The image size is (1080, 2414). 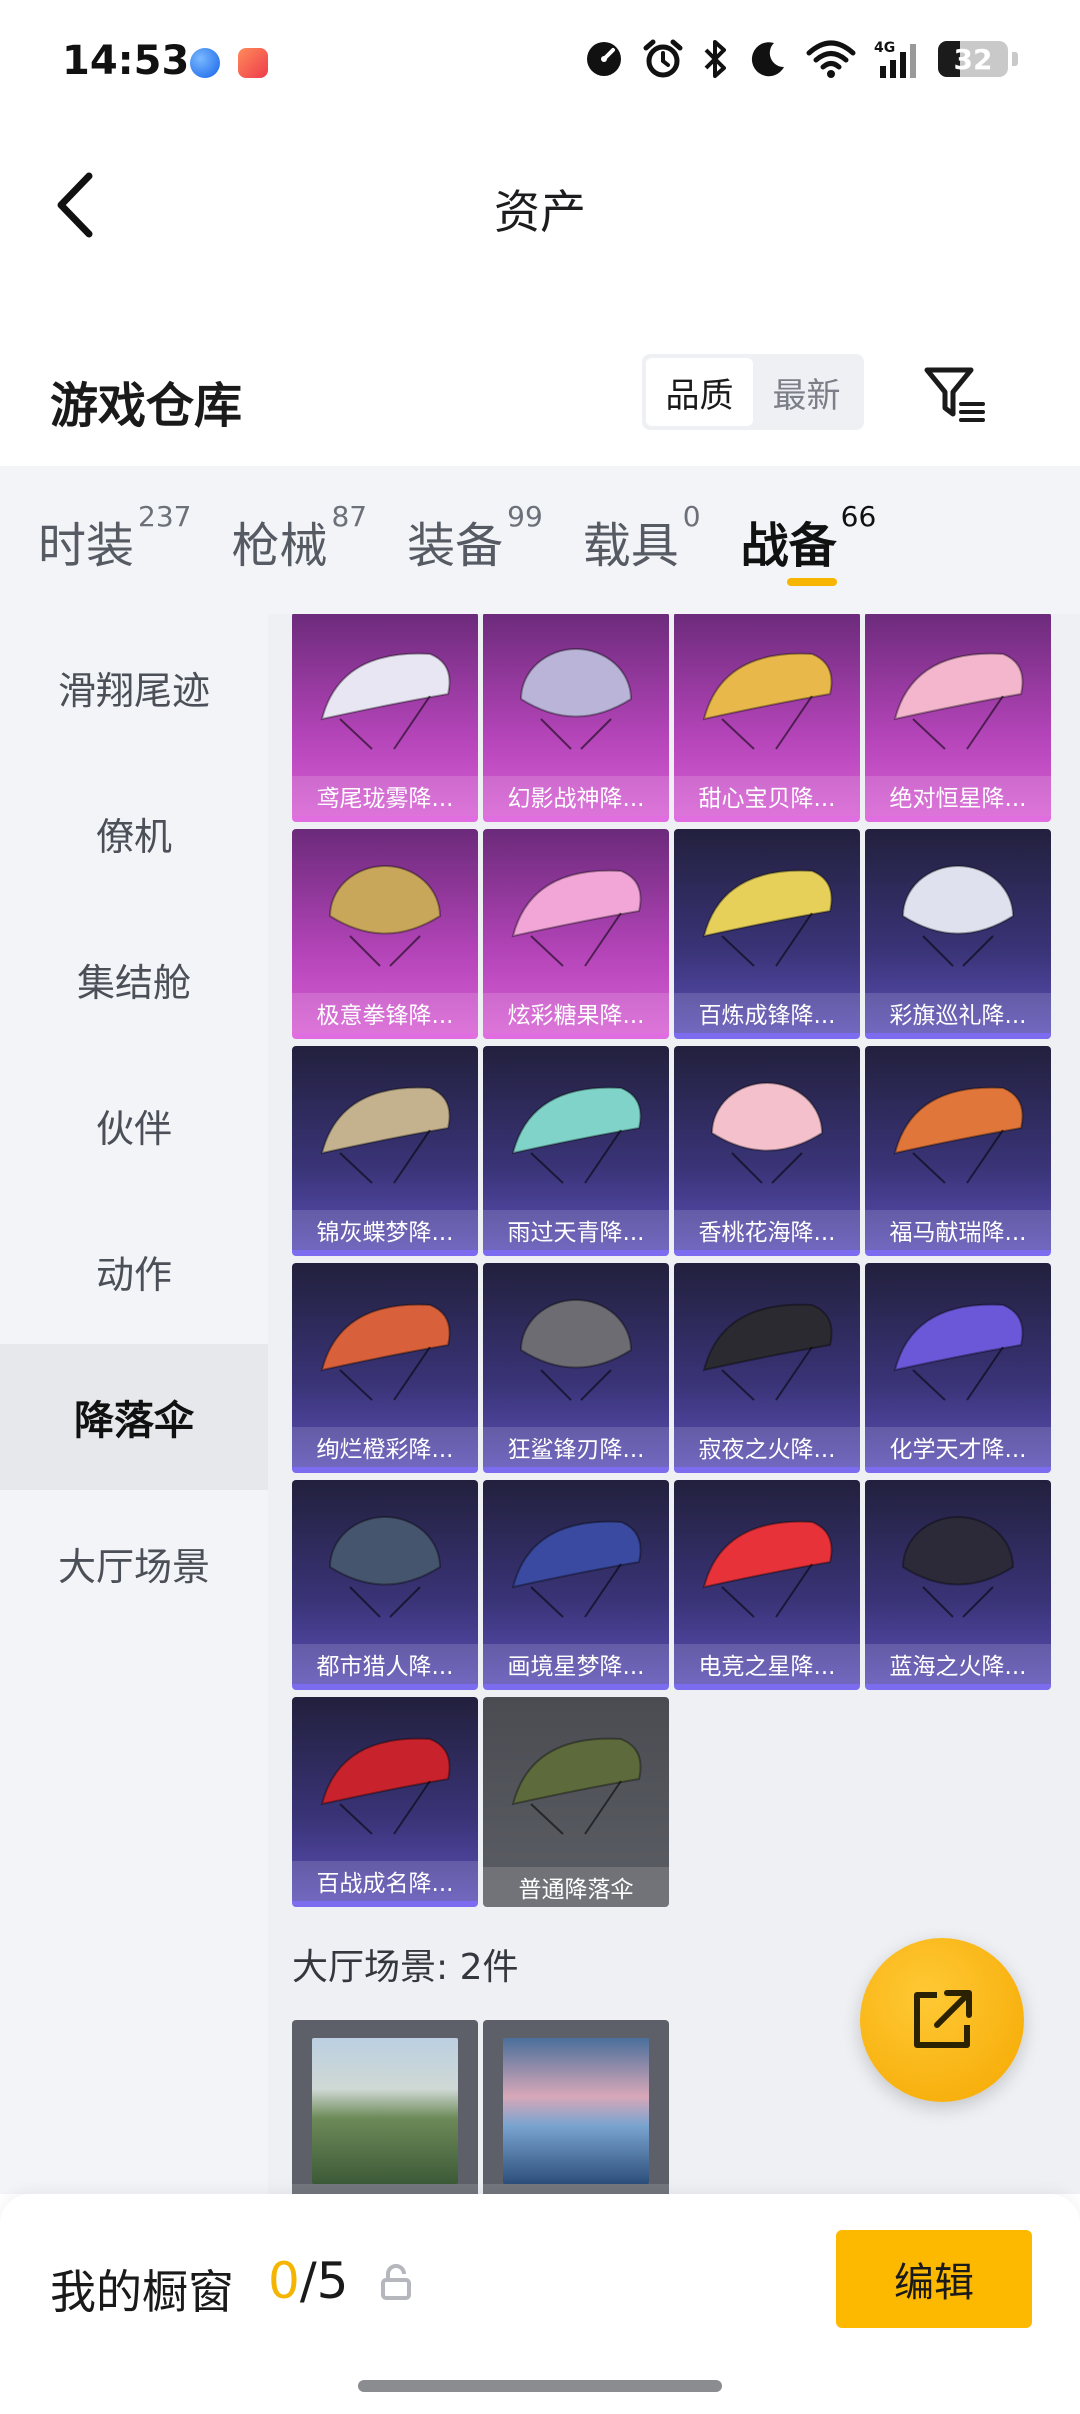 What do you see at coordinates (540, 2386) in the screenshot?
I see `home-indicator` at bounding box center [540, 2386].